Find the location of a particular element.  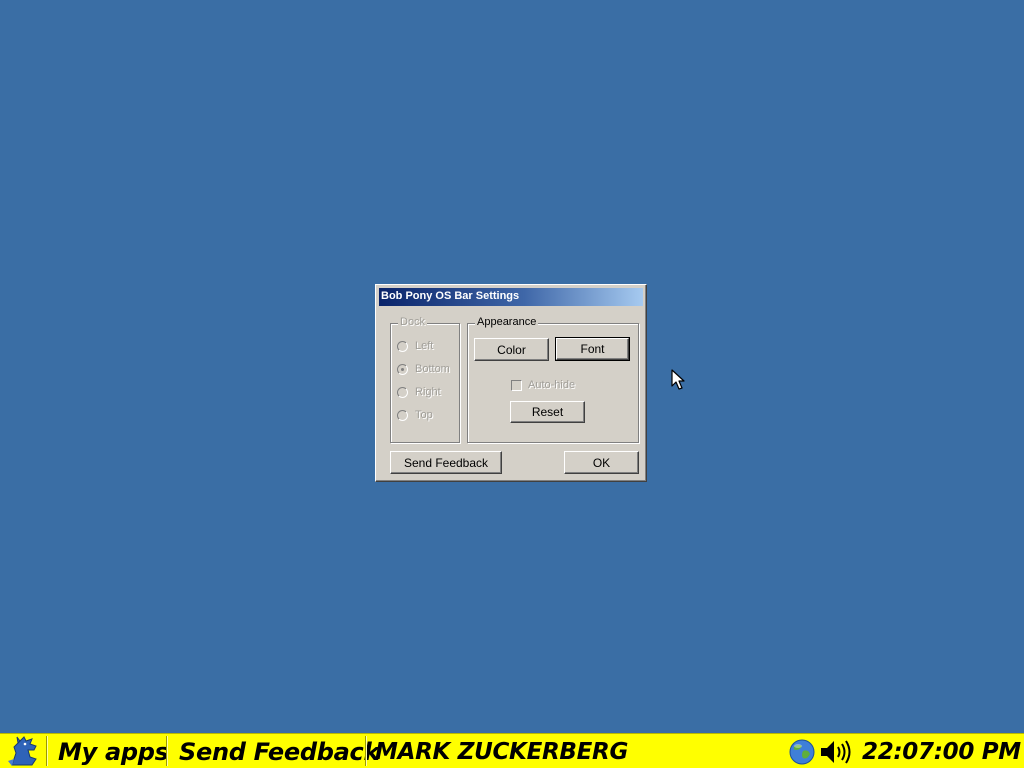

dock-option-bottom: Bottom is located at coordinates (423, 369).